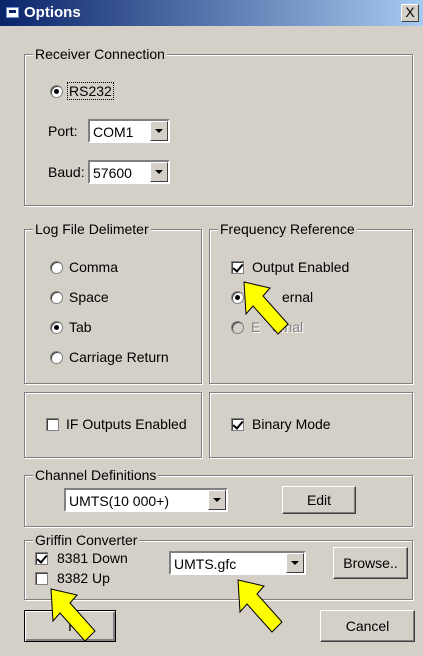 The width and height of the screenshot is (423, 656). I want to click on cancel-button: Cancel, so click(367, 626).